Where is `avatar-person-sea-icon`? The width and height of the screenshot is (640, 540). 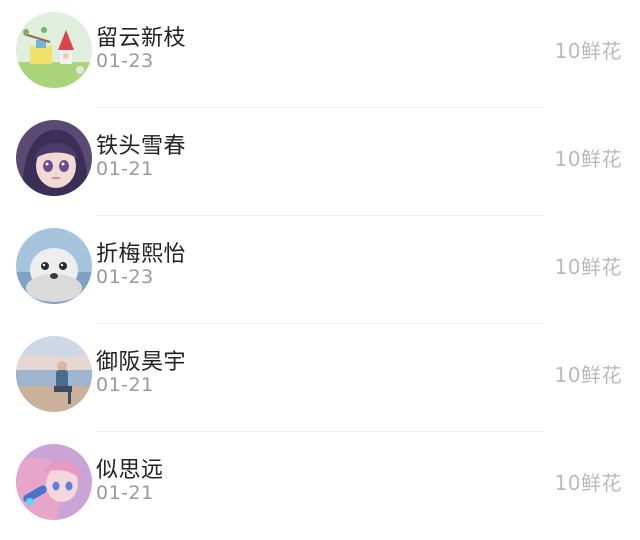
avatar-person-sea-icon is located at coordinates (54, 374).